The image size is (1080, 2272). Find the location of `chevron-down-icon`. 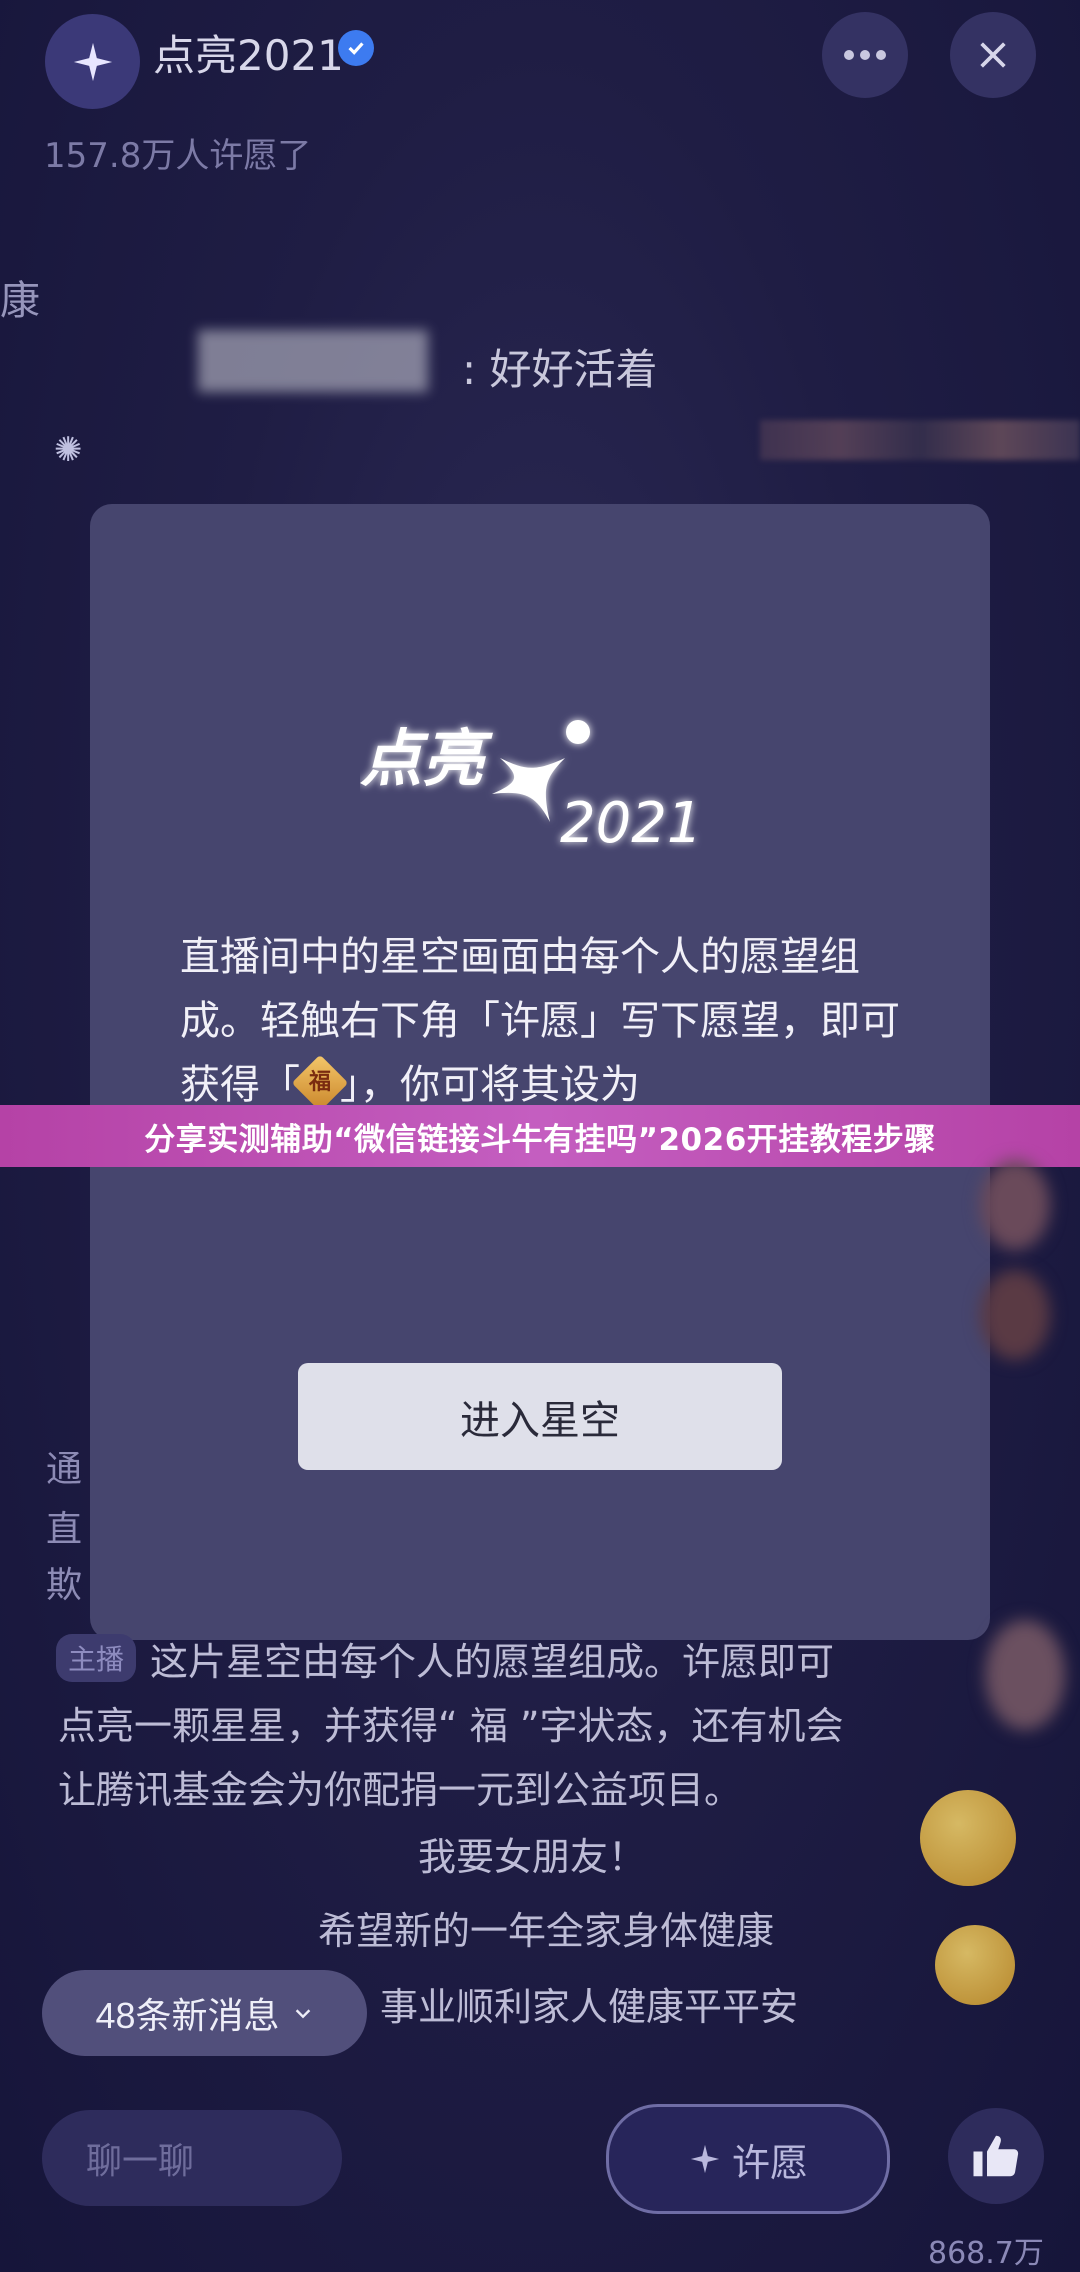

chevron-down-icon is located at coordinates (302, 2014).